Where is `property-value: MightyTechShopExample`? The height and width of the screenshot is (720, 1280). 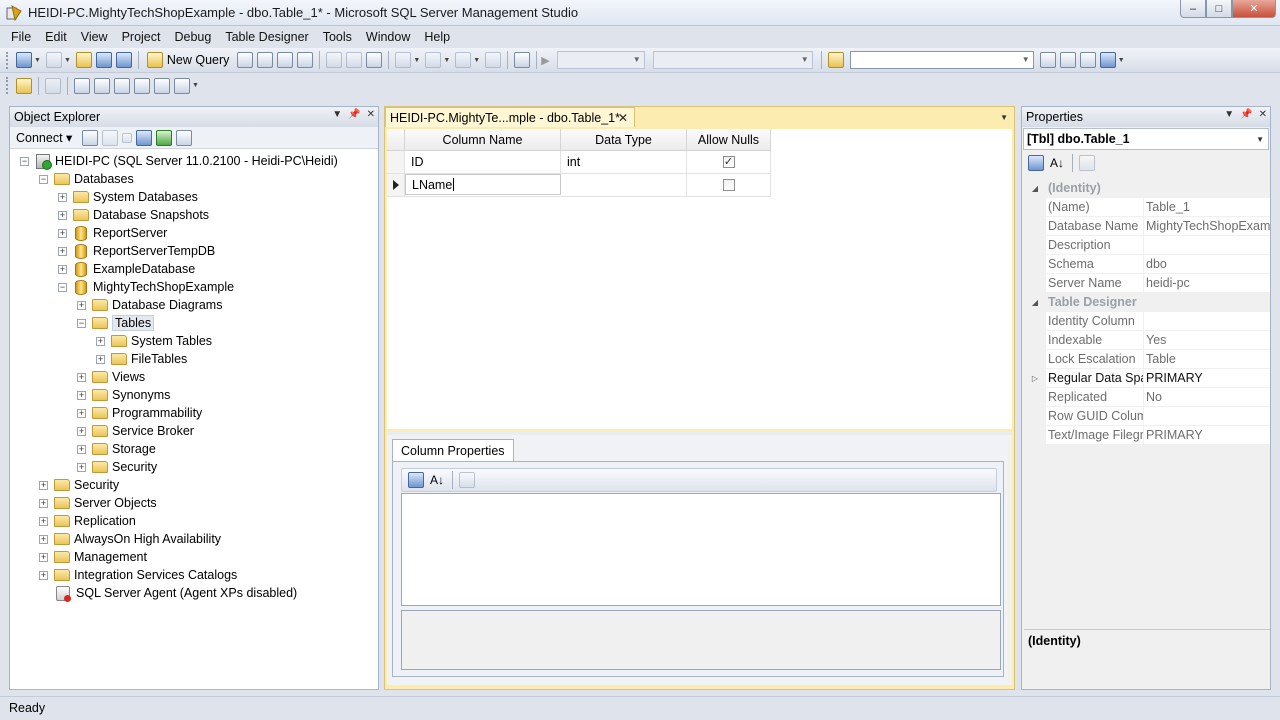
property-value: MightyTechShopExample is located at coordinates (1207, 226).